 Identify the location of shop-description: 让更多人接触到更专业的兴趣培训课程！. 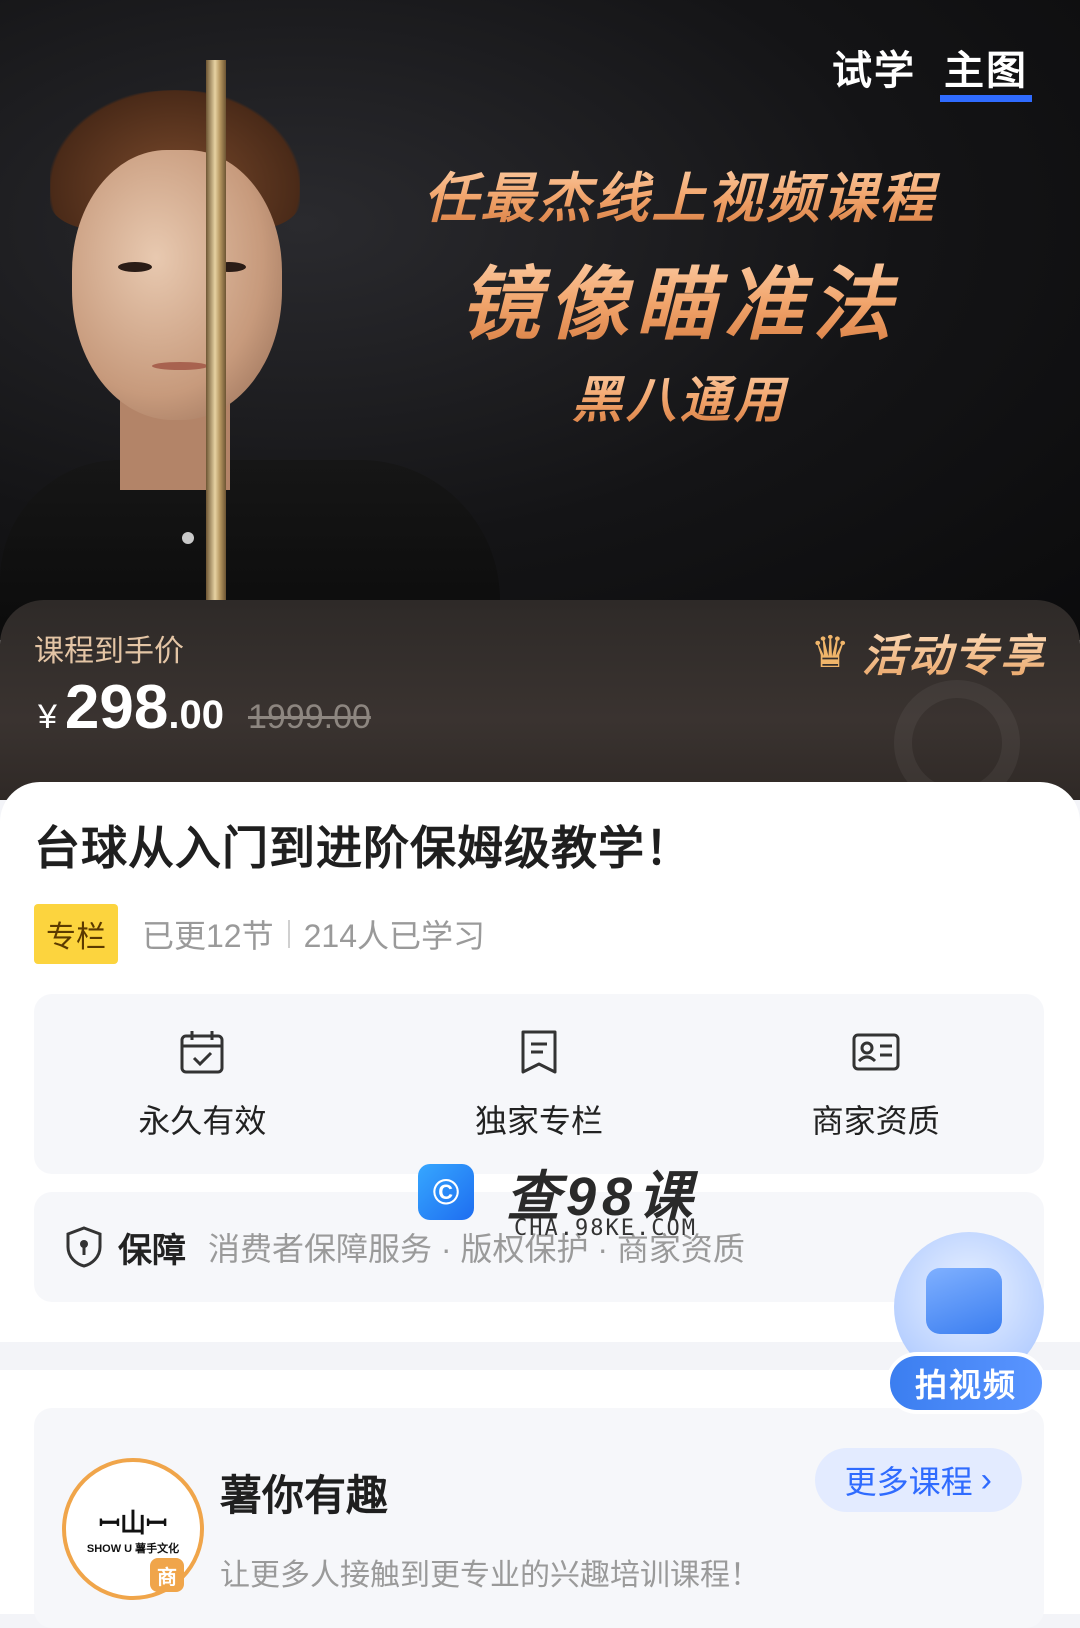
(490, 1575).